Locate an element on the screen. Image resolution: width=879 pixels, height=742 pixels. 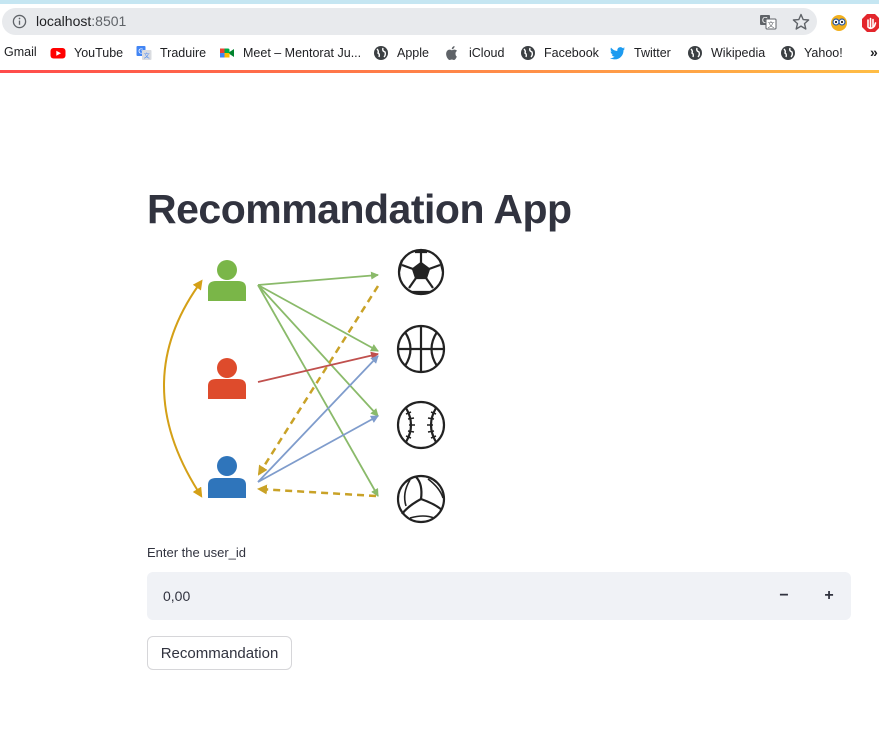
baseball-icon is located at coordinates (421, 425).